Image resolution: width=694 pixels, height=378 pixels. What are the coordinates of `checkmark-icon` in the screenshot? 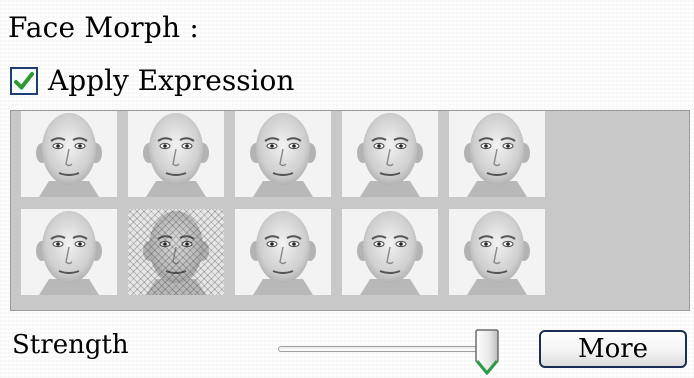 It's located at (24, 81).